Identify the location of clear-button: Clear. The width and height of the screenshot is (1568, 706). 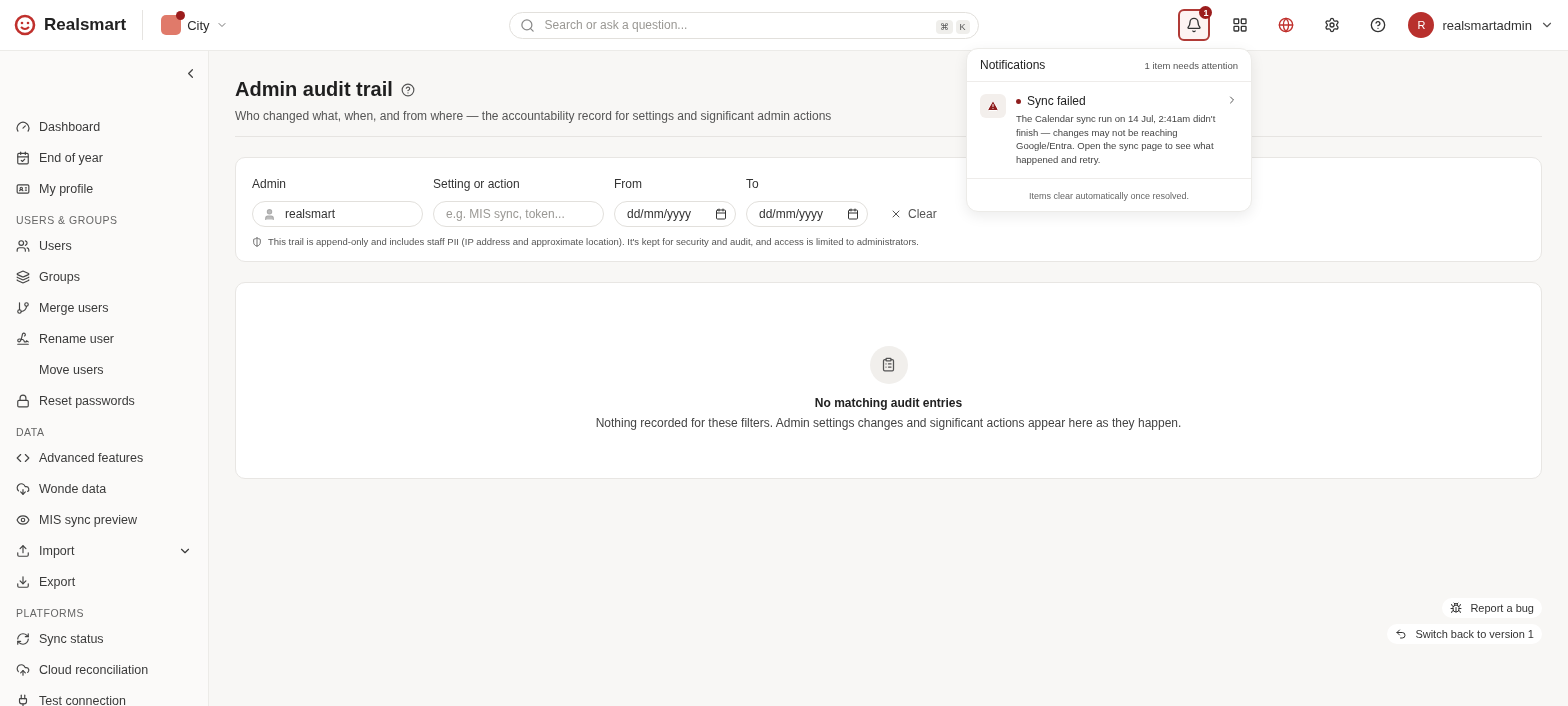
(913, 214).